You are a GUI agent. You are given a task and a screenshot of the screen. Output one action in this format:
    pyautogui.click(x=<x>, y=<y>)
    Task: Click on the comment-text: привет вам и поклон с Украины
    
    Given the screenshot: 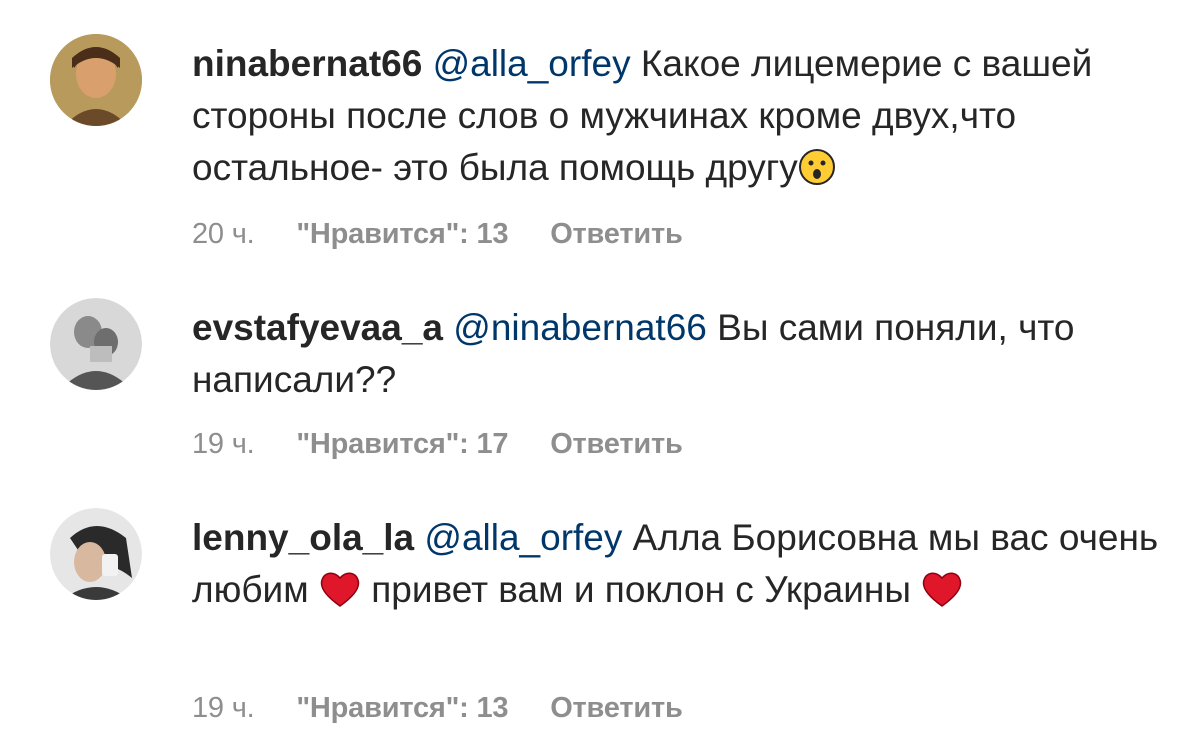 What is the action you would take?
    pyautogui.click(x=641, y=589)
    